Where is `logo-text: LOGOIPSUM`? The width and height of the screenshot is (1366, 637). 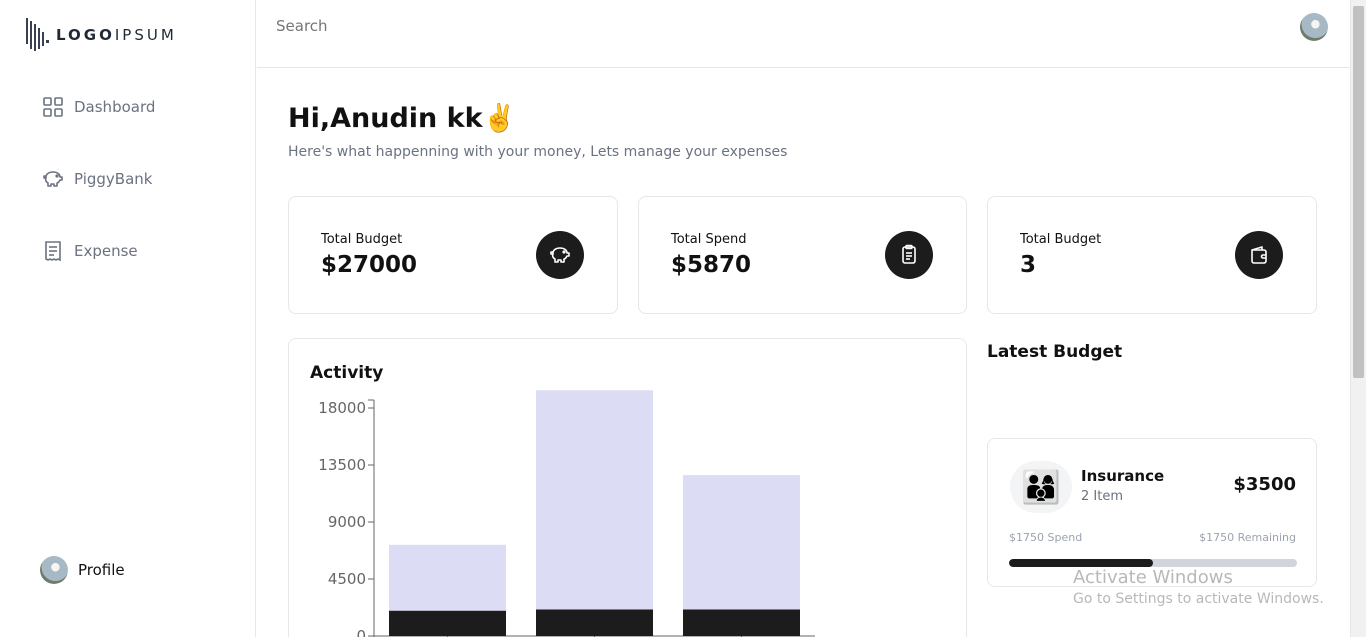 logo-text: LOGOIPSUM is located at coordinates (116, 34).